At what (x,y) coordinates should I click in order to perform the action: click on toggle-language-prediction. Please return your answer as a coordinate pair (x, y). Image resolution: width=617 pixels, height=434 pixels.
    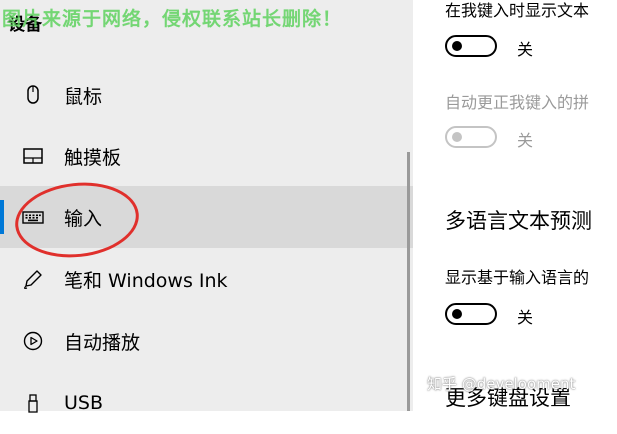
    Looking at the image, I should click on (471, 314).